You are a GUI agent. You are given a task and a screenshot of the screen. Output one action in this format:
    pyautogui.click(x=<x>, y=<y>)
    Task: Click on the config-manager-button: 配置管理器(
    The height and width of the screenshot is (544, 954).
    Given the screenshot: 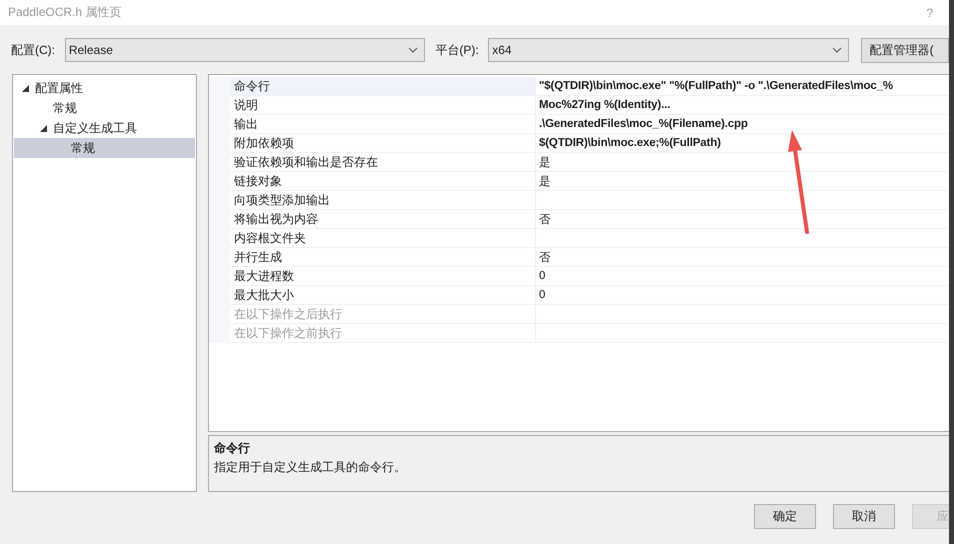 What is the action you would take?
    pyautogui.click(x=904, y=50)
    